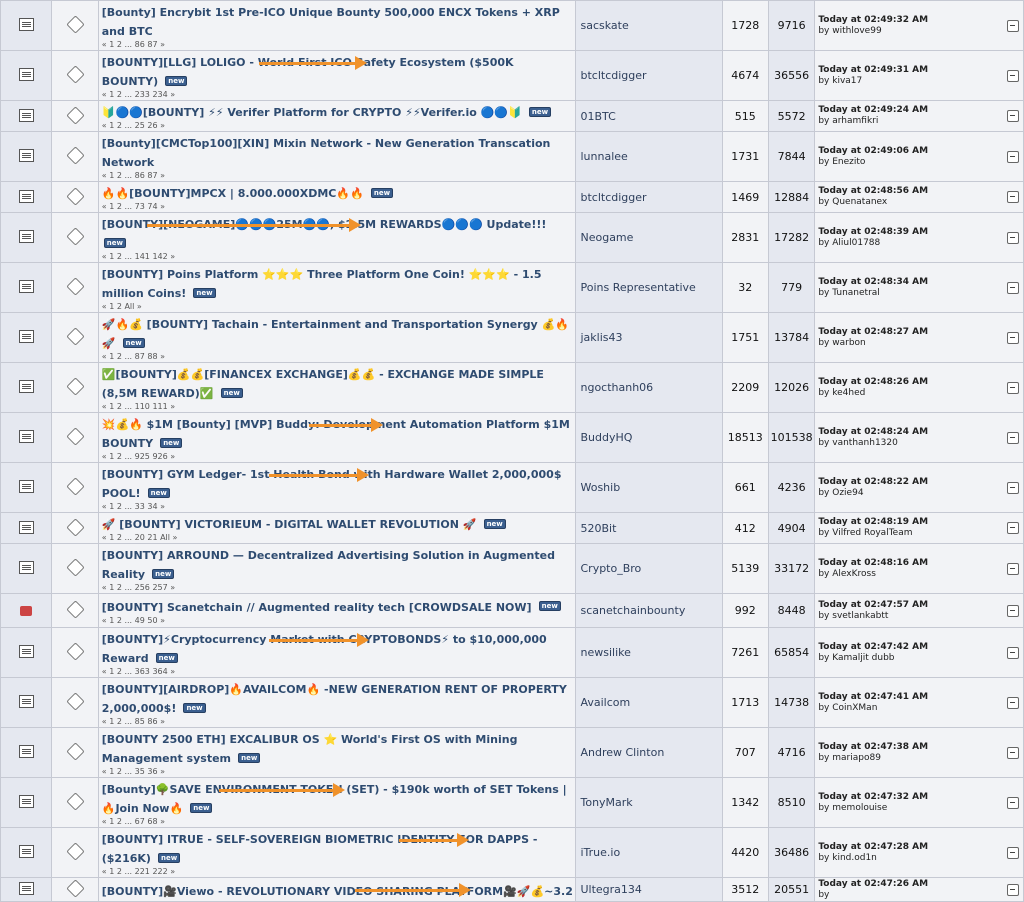  I want to click on last-post-author: AlexKross, so click(854, 574).